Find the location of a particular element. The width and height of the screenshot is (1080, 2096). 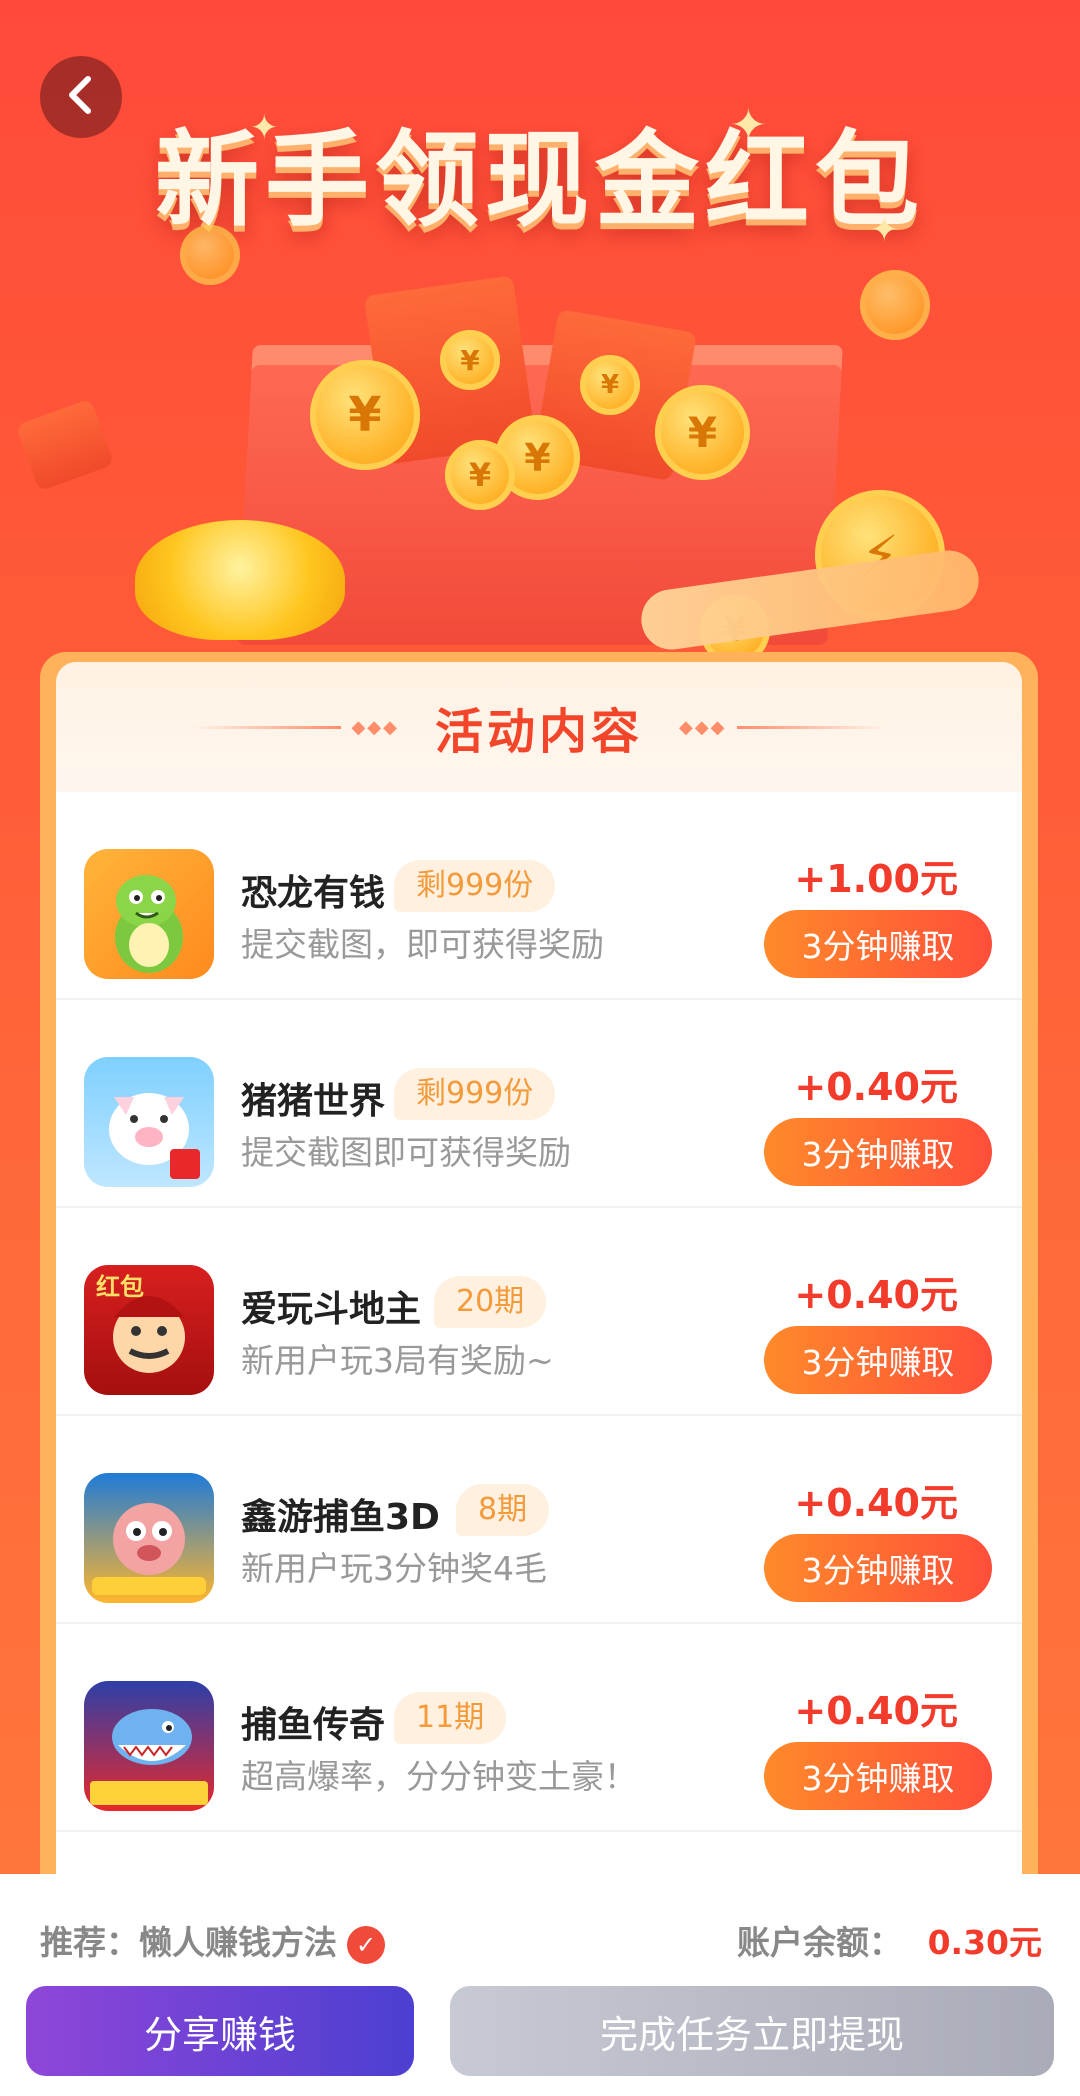

dinosaur-app-icon is located at coordinates (149, 914).